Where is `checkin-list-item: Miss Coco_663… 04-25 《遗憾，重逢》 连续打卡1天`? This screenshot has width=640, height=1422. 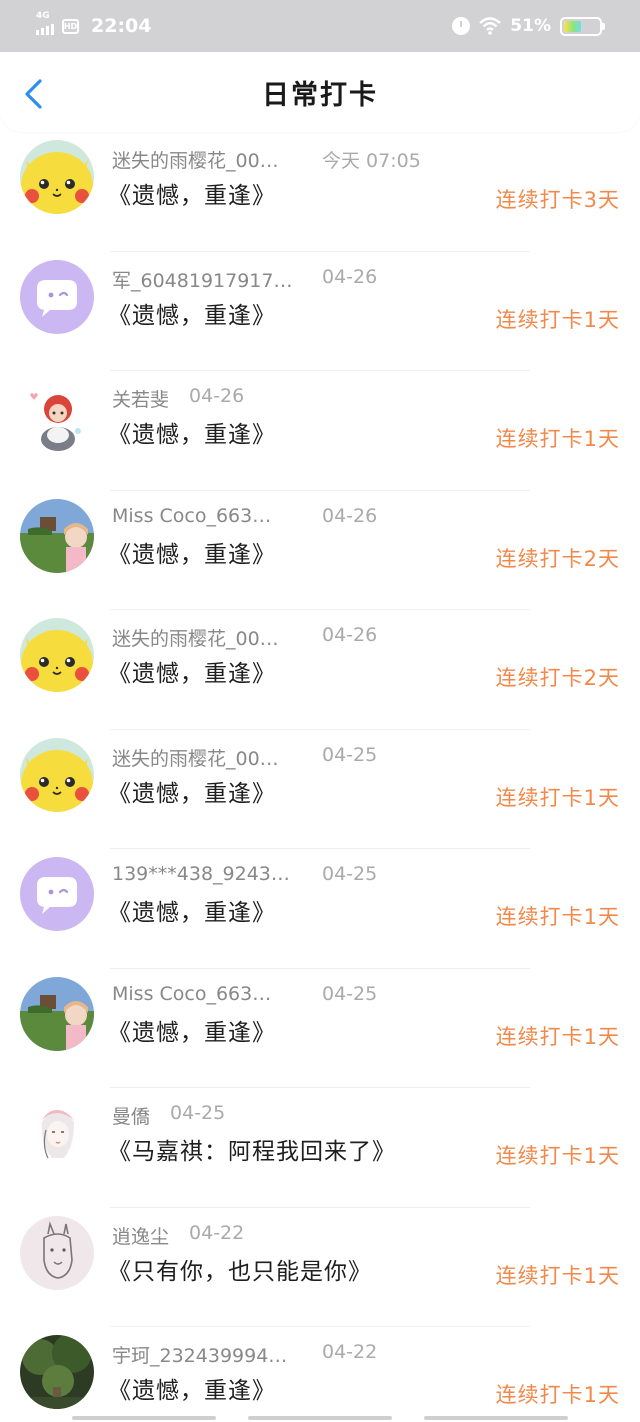 checkin-list-item: Miss Coco_663… 04-25 《遗憾，重逢》 连续打卡1天 is located at coordinates (320, 1028).